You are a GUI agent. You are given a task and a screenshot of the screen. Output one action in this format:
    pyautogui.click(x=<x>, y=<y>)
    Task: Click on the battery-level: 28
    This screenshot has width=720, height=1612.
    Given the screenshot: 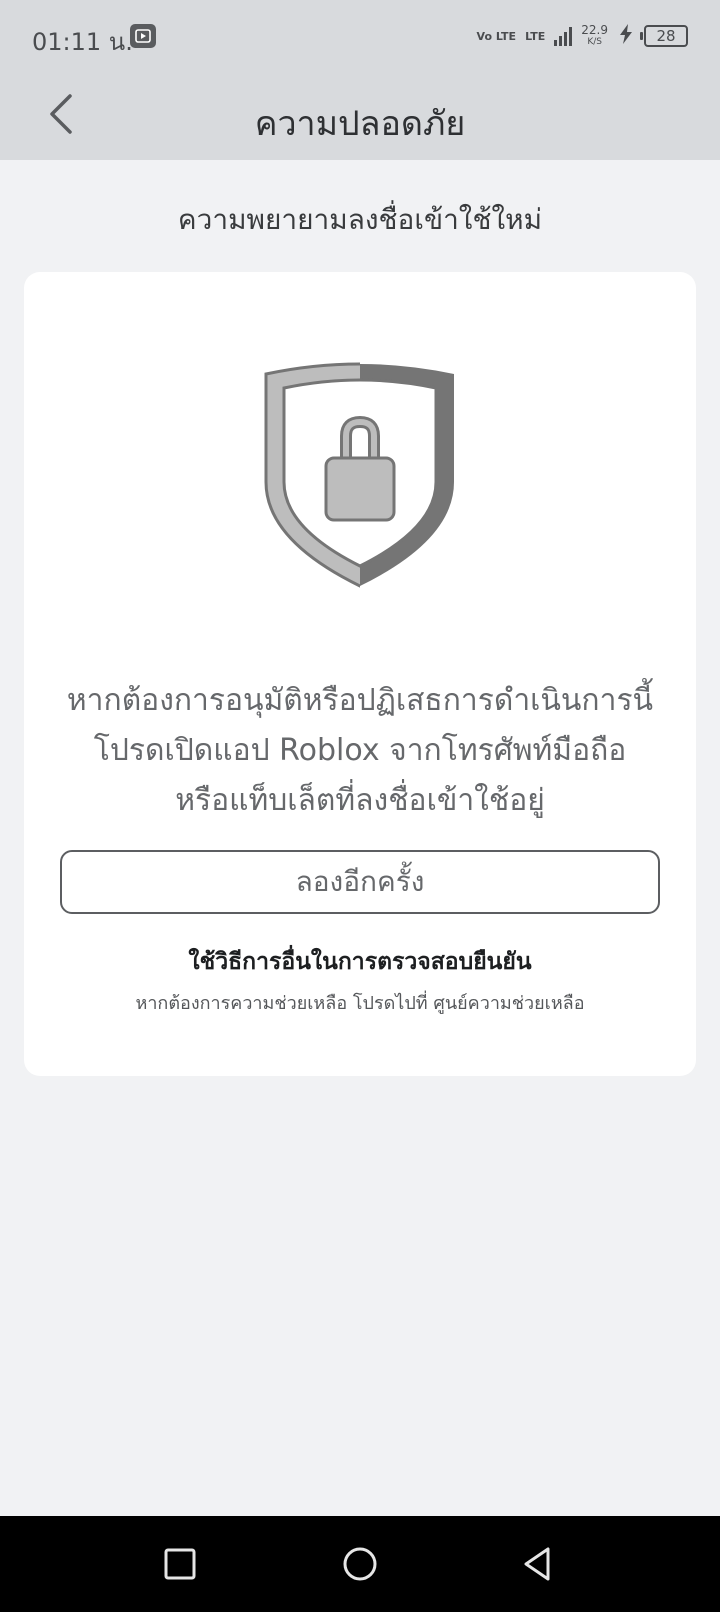 What is the action you would take?
    pyautogui.click(x=666, y=36)
    